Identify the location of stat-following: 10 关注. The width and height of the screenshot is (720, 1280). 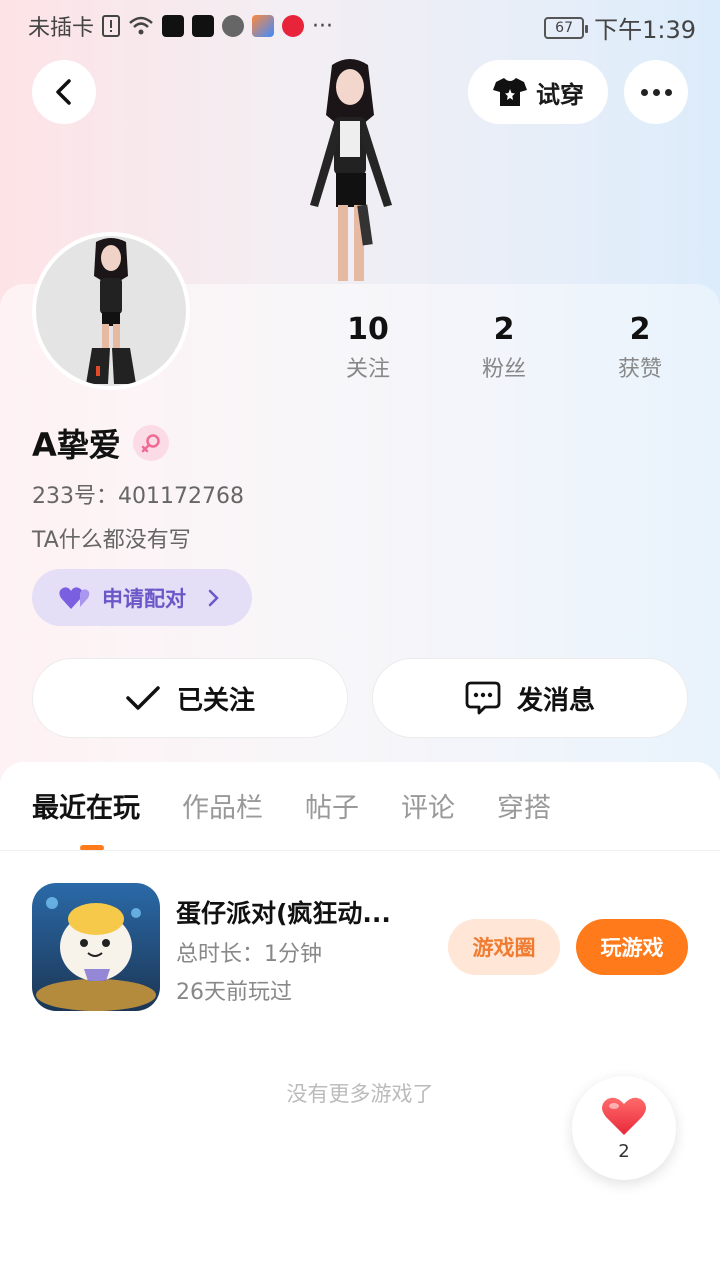
(368, 347).